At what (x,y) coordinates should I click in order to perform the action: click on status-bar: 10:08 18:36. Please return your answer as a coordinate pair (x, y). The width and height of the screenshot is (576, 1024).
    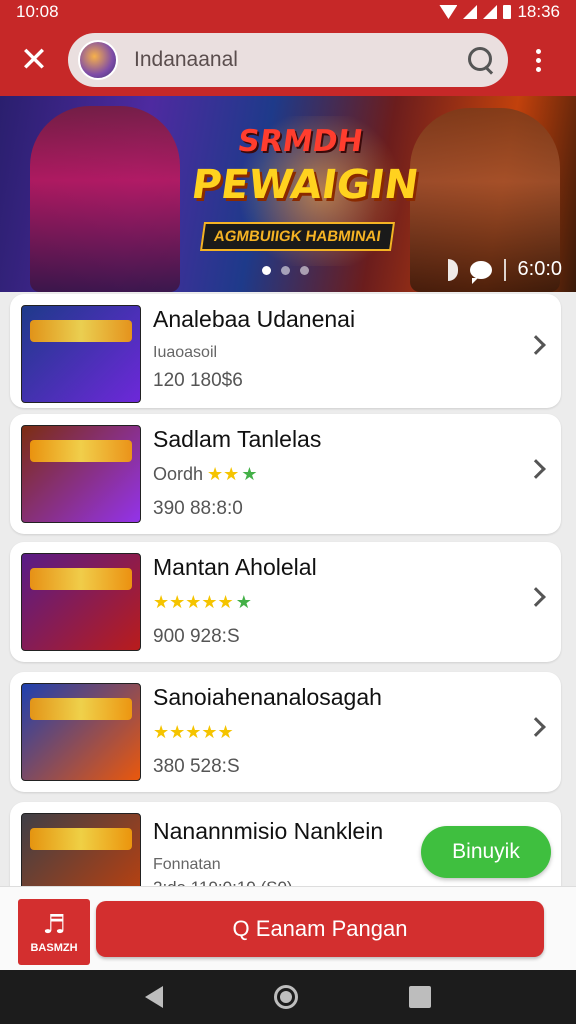
    Looking at the image, I should click on (288, 12).